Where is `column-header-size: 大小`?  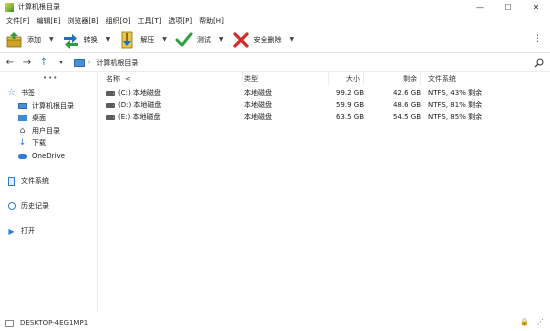
column-header-size: 大小 is located at coordinates (347, 79).